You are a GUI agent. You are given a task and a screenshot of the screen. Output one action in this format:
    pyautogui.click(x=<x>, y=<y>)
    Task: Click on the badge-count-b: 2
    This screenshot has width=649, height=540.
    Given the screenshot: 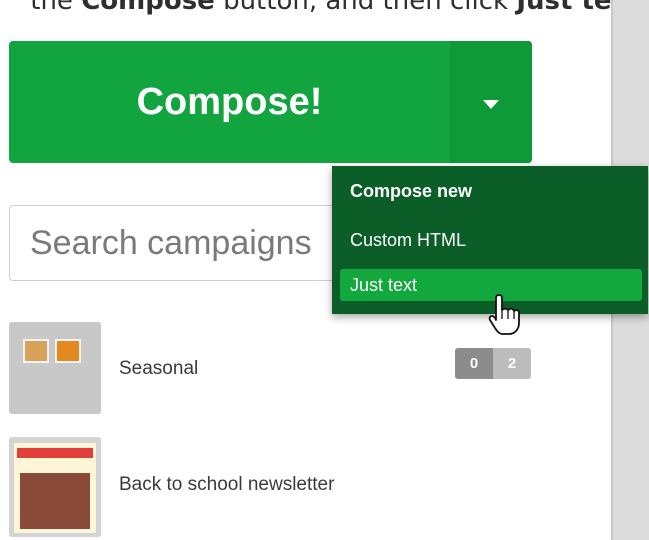 What is the action you would take?
    pyautogui.click(x=512, y=363)
    